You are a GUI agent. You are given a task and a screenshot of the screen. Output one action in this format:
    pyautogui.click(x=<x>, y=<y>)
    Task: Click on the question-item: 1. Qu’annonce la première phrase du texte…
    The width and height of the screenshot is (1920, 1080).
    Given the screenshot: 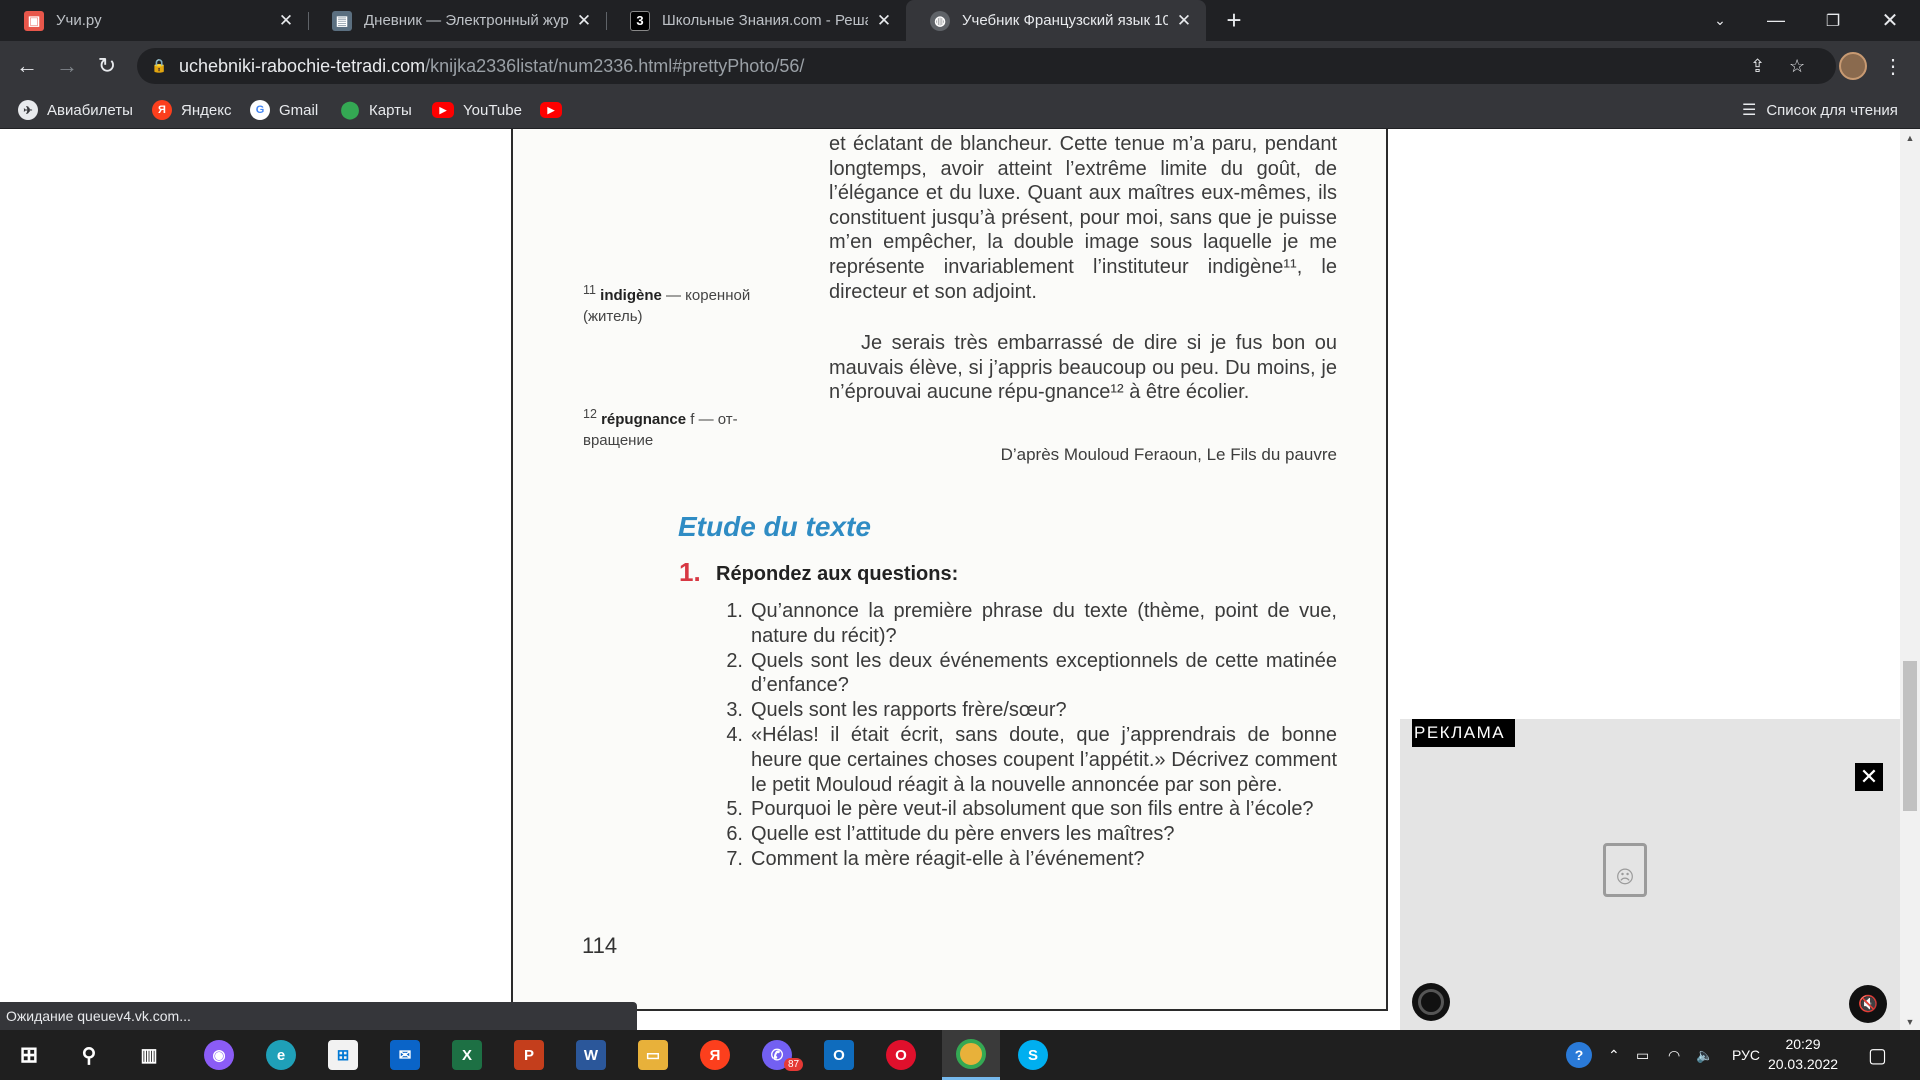 What is the action you would take?
    pyautogui.click(x=1025, y=624)
    